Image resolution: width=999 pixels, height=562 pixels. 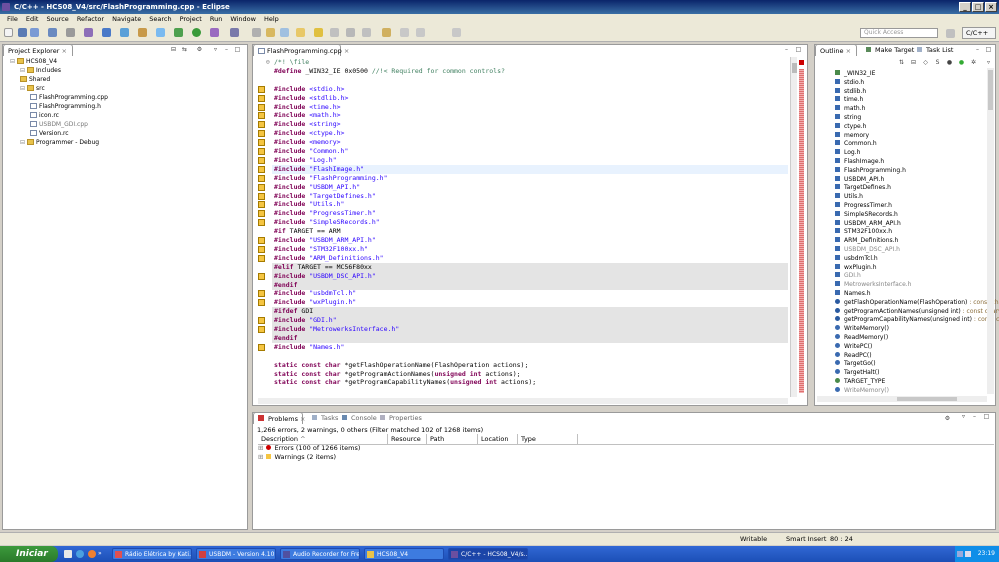 I want to click on outline-item: ARM_Definitions.h, so click(x=866, y=241).